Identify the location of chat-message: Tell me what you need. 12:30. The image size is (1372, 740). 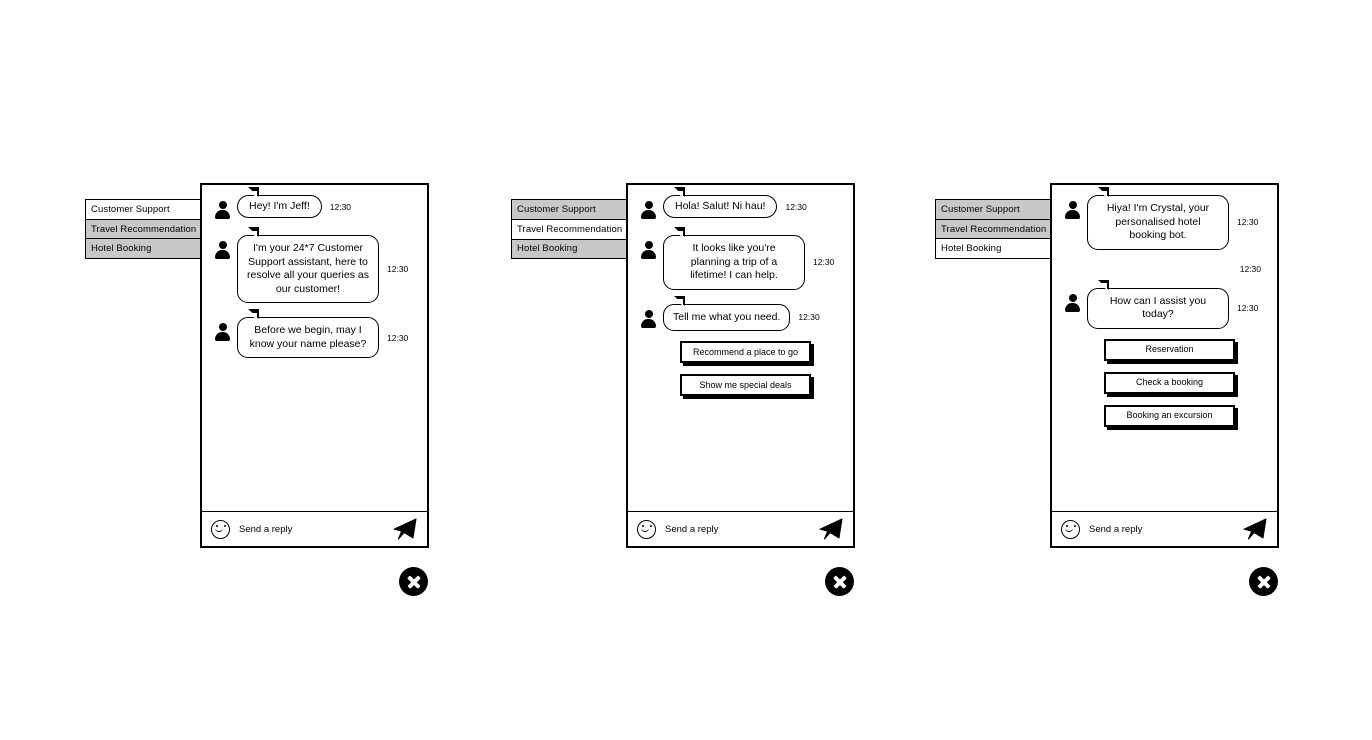
(740, 313).